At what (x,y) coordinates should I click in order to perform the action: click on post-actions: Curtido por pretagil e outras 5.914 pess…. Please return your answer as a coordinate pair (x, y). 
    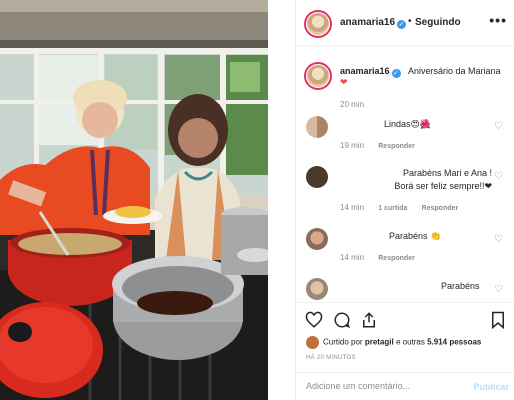
    Looking at the image, I should click on (405, 351).